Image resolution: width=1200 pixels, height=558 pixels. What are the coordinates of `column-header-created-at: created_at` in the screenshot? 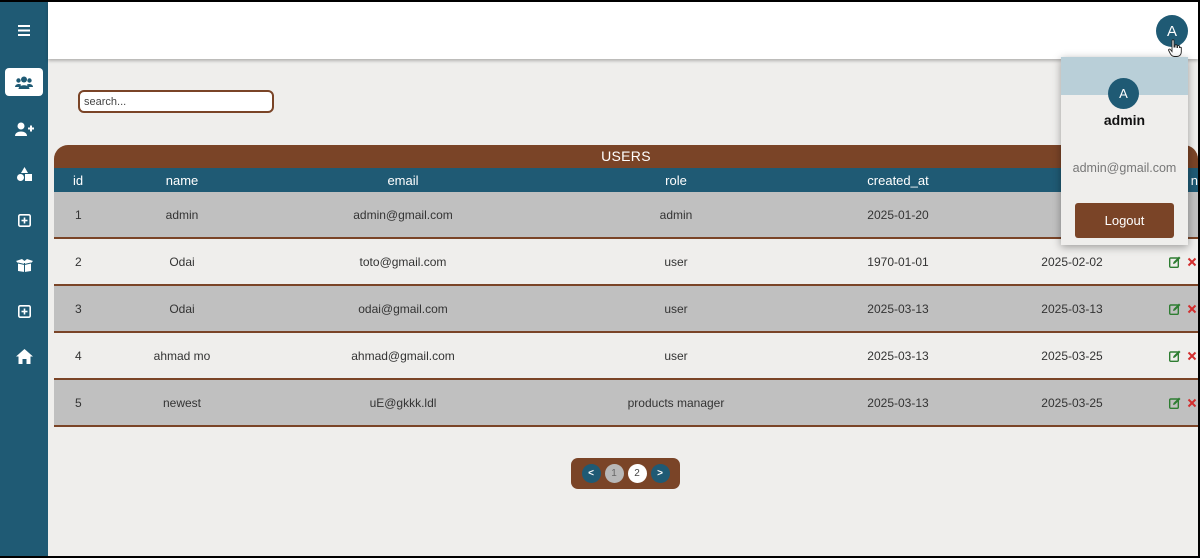 It's located at (898, 180).